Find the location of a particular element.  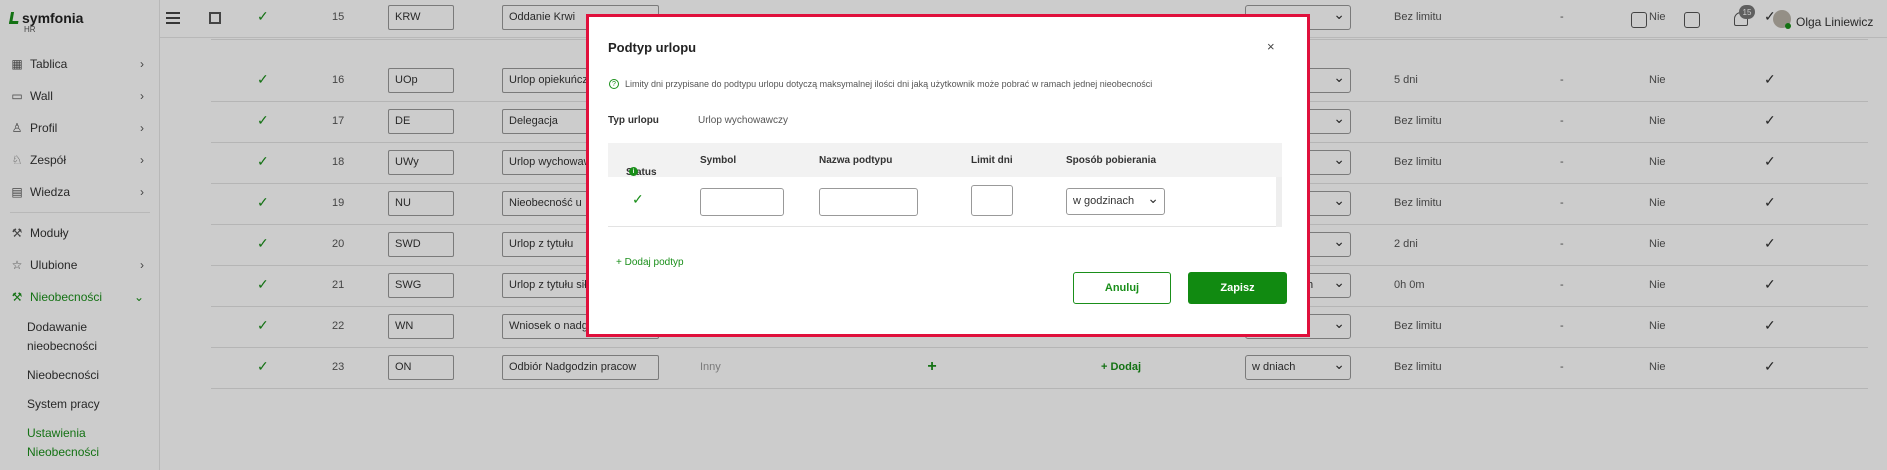

type-value: Urlop wychowawczy is located at coordinates (743, 120).